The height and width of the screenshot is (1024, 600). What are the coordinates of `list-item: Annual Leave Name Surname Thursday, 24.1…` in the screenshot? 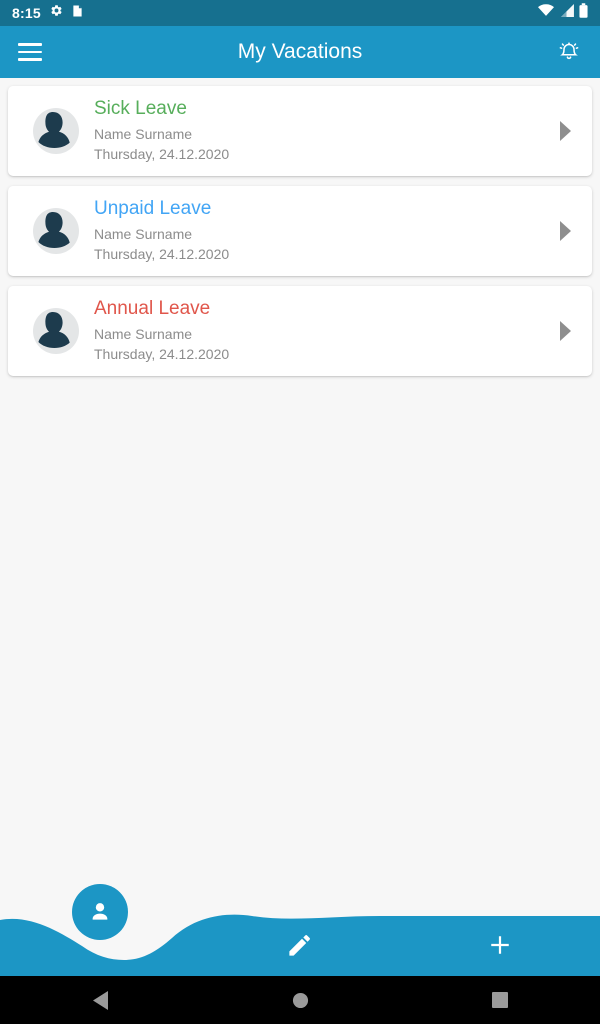 It's located at (300, 331).